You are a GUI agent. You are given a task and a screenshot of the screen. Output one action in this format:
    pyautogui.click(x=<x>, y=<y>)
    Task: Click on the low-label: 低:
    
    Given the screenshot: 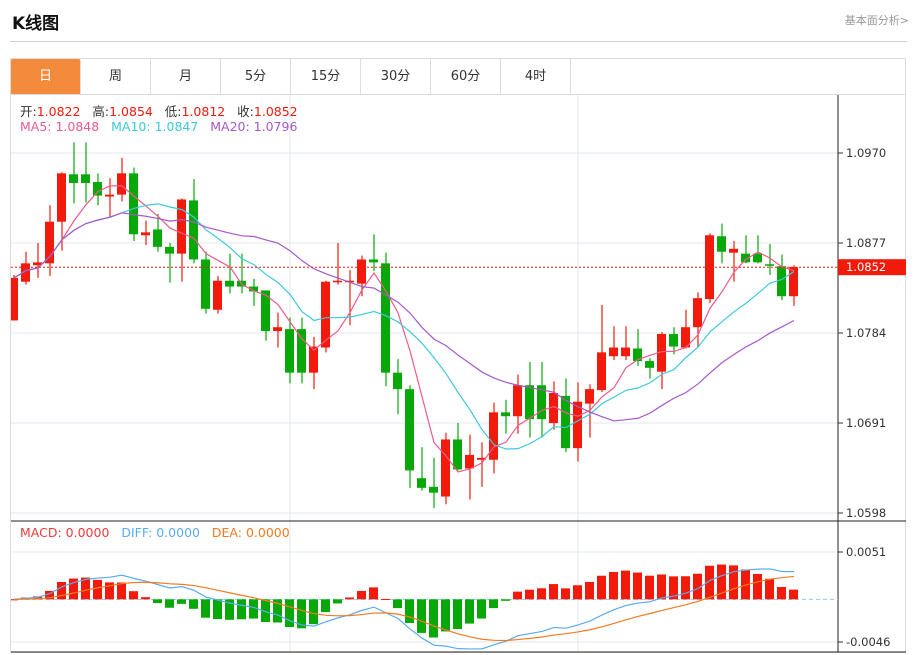 What is the action you would take?
    pyautogui.click(x=173, y=111)
    